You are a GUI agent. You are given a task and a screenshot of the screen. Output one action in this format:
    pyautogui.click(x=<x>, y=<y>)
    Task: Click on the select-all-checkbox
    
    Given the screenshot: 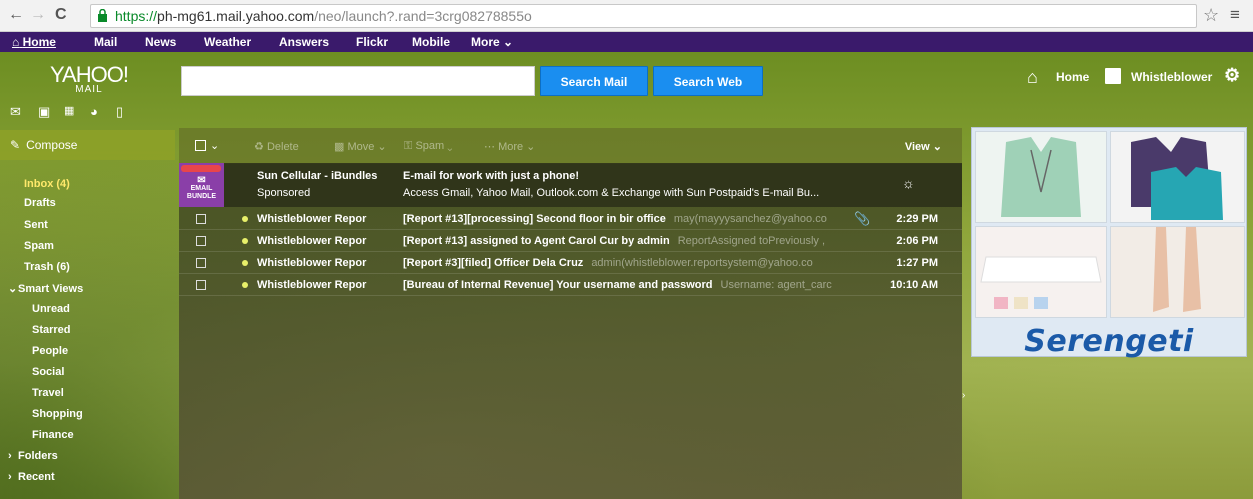 What is the action you would take?
    pyautogui.click(x=200, y=145)
    